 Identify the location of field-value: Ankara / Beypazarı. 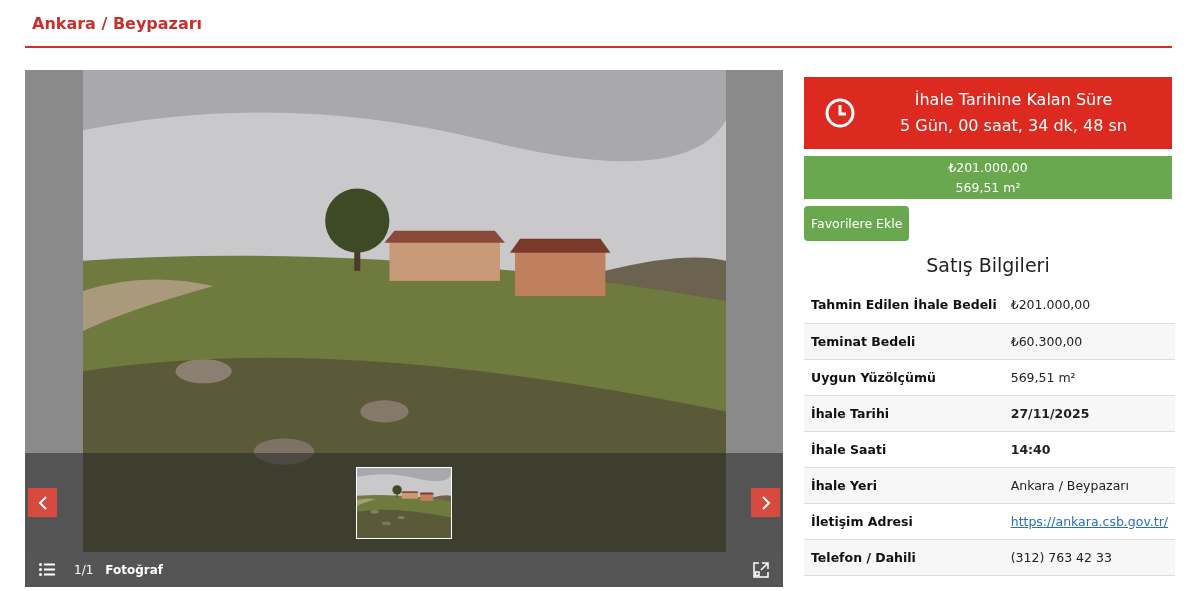
(1089, 485).